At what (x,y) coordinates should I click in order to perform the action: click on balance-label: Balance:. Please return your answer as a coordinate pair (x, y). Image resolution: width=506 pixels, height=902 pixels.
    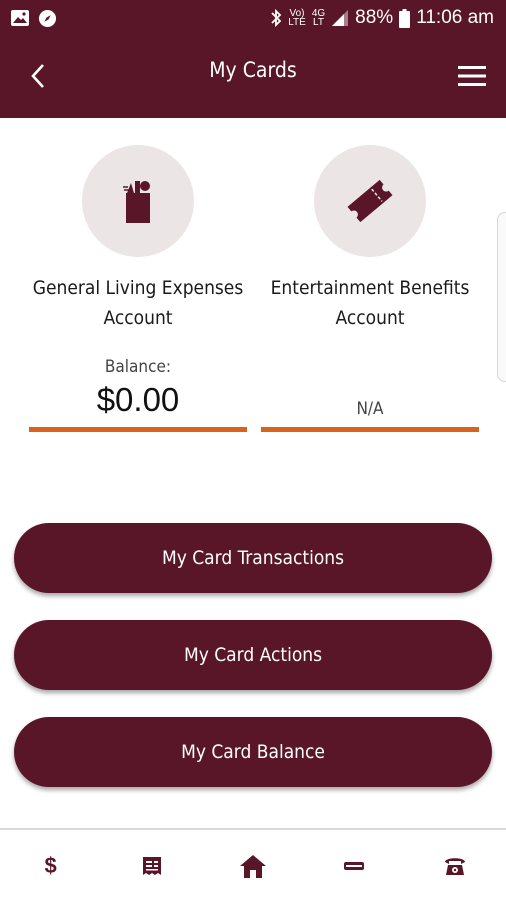
    Looking at the image, I should click on (138, 367).